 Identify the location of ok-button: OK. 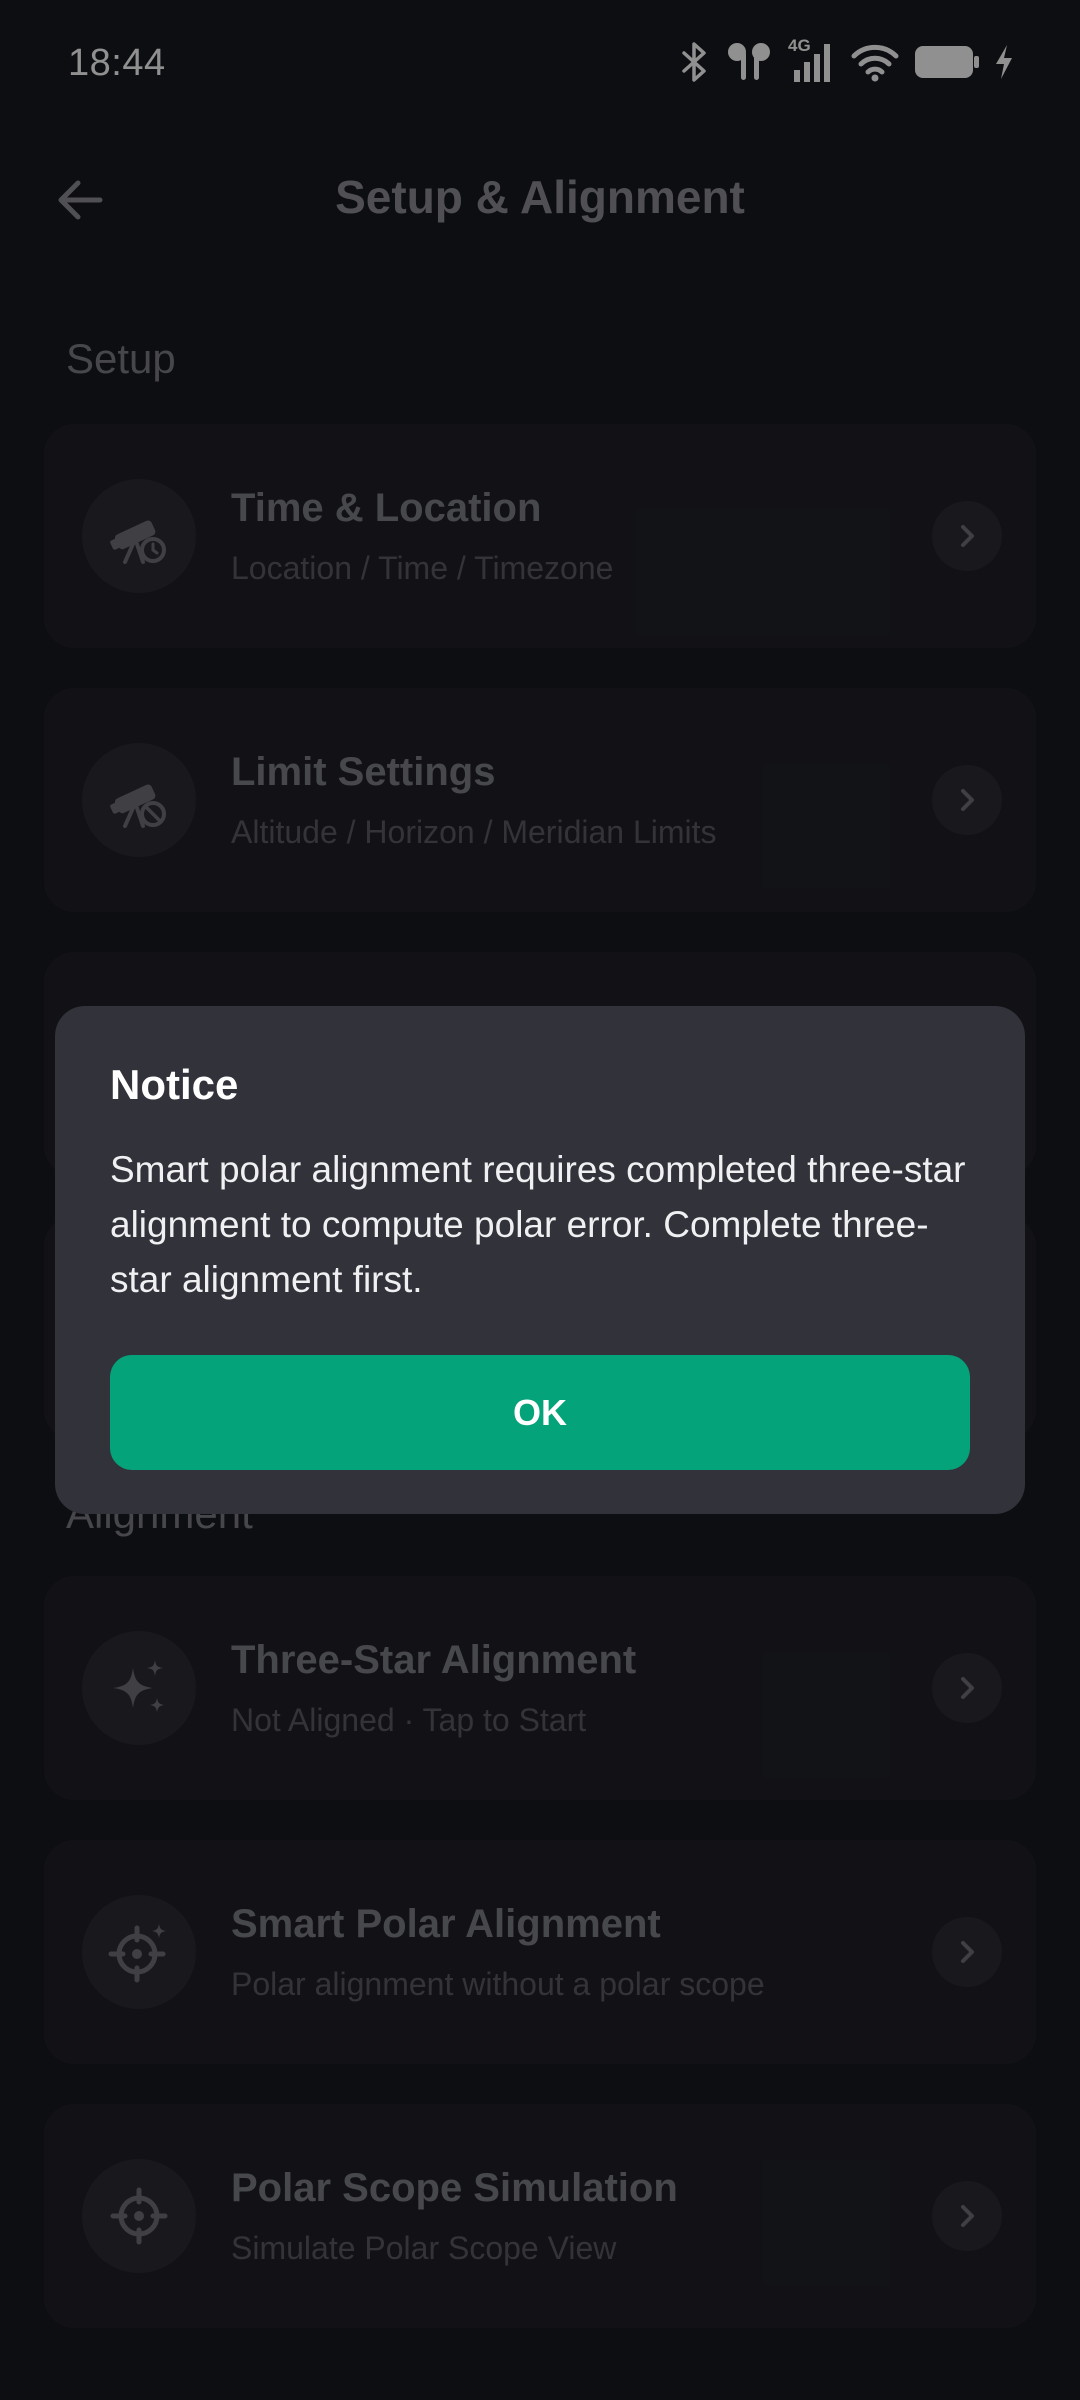
(540, 1412).